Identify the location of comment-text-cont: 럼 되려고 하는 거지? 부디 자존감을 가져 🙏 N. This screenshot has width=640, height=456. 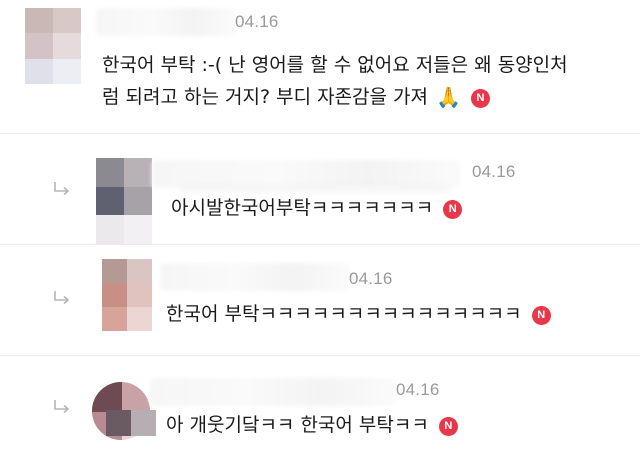
(296, 97).